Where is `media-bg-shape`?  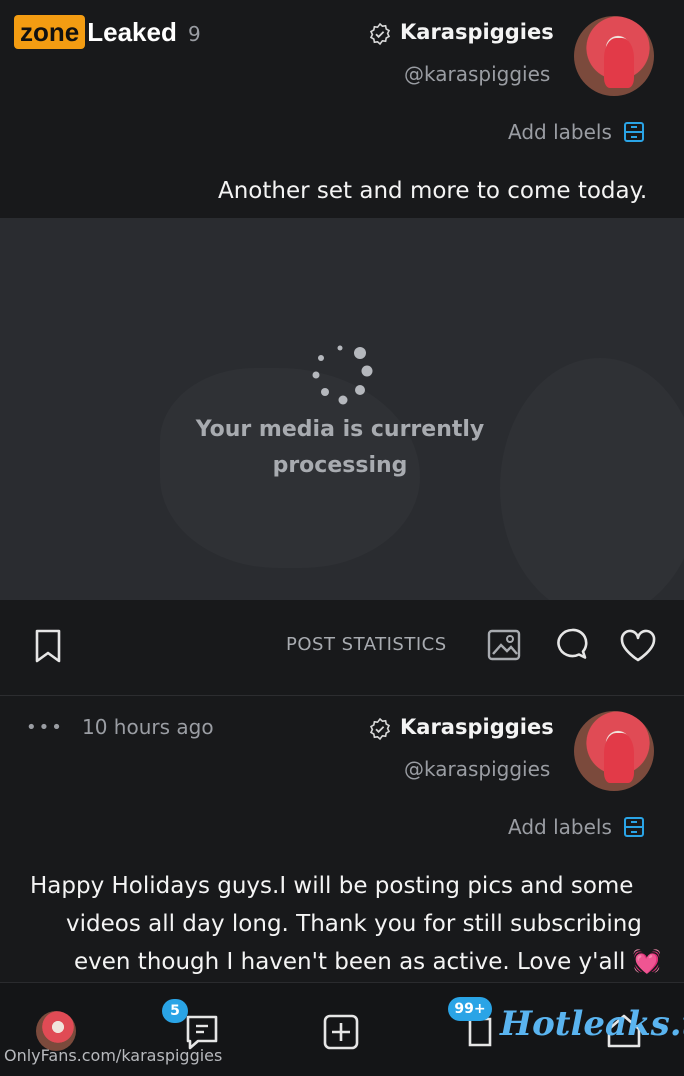
media-bg-shape is located at coordinates (592, 479).